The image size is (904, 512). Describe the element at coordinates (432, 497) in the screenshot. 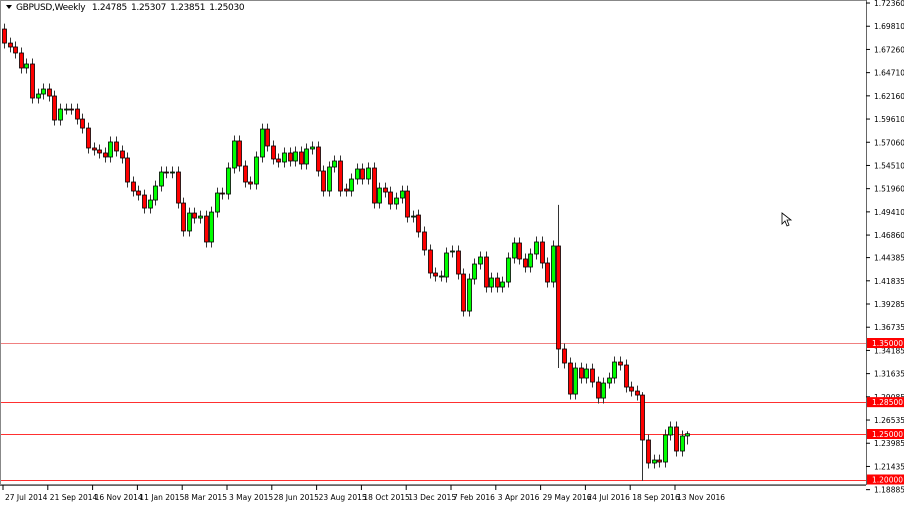

I see `time-tick-label: 13 Dec 2015` at that location.